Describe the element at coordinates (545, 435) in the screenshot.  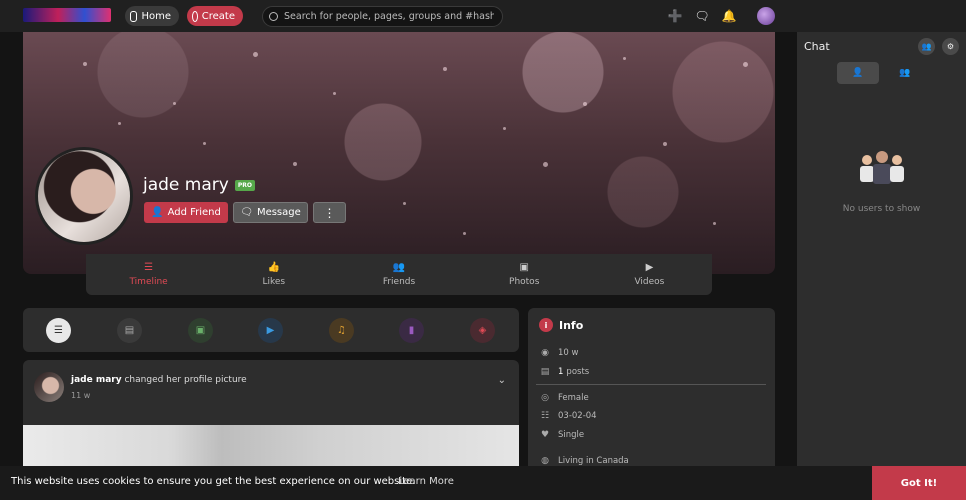
I see `heart-icon: ♥` at that location.